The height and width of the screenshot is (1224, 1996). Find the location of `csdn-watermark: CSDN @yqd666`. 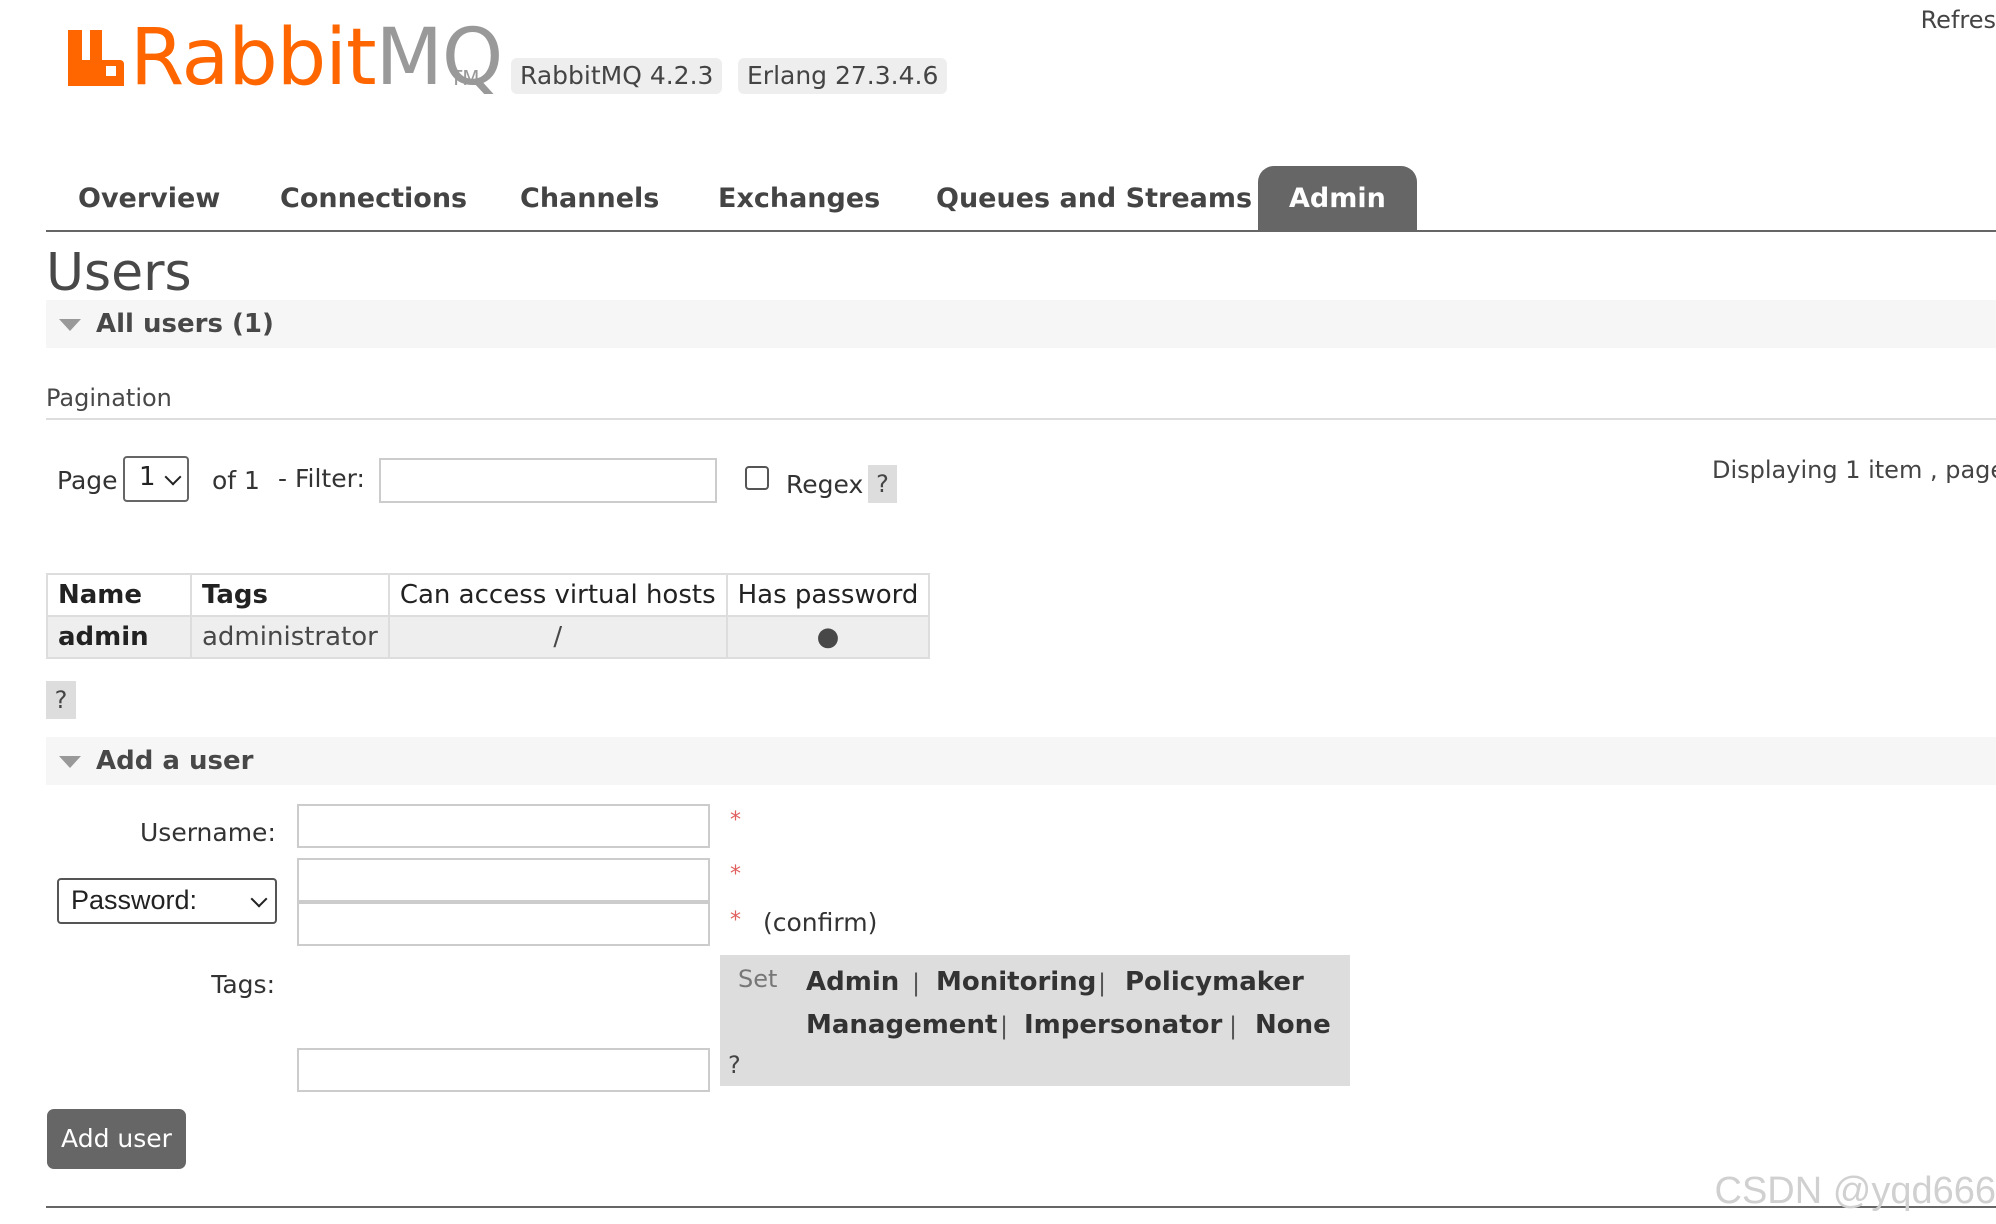

csdn-watermark: CSDN @yqd666 is located at coordinates (1855, 1191).